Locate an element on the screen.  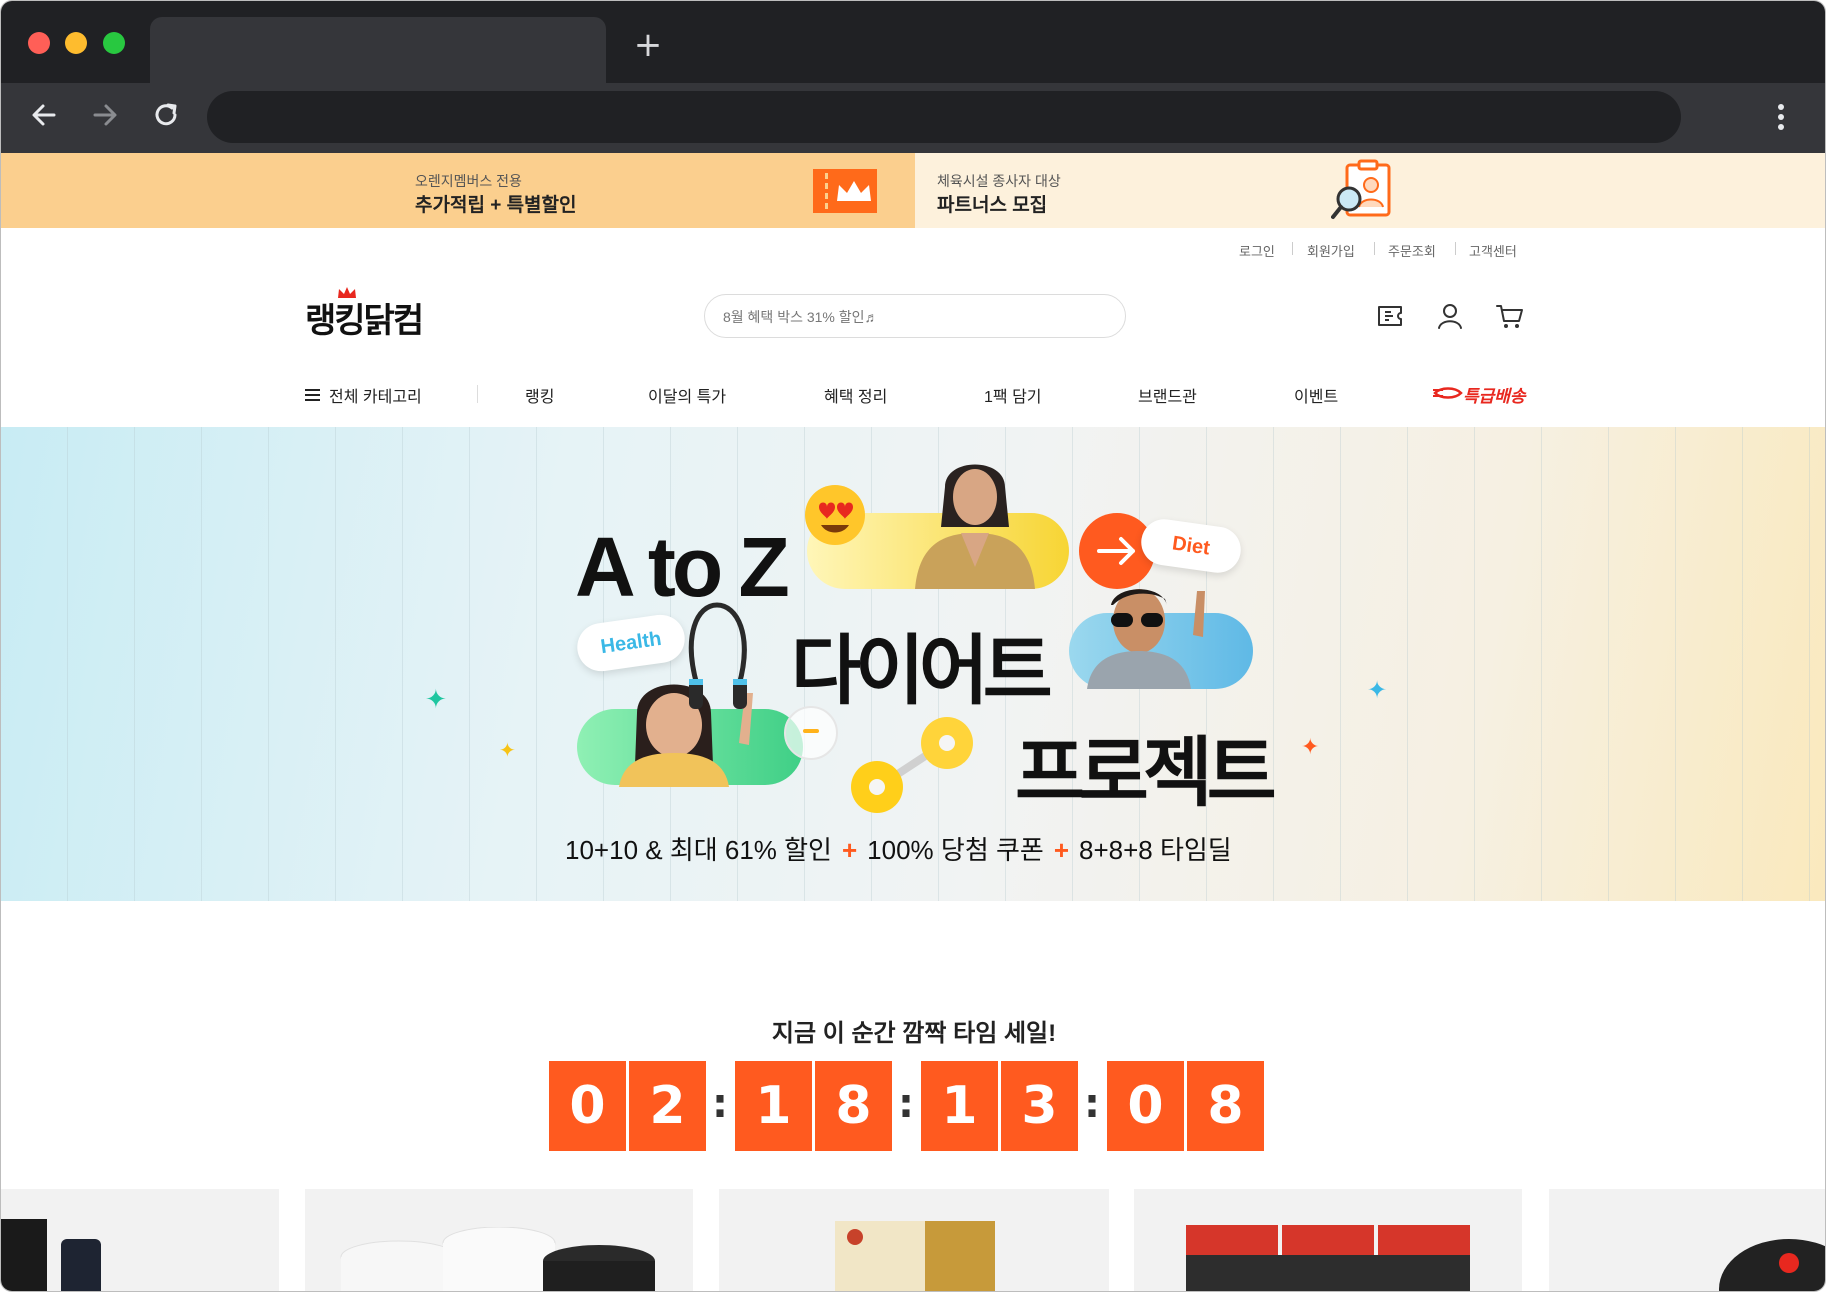
cart-icon is located at coordinates (1510, 316).